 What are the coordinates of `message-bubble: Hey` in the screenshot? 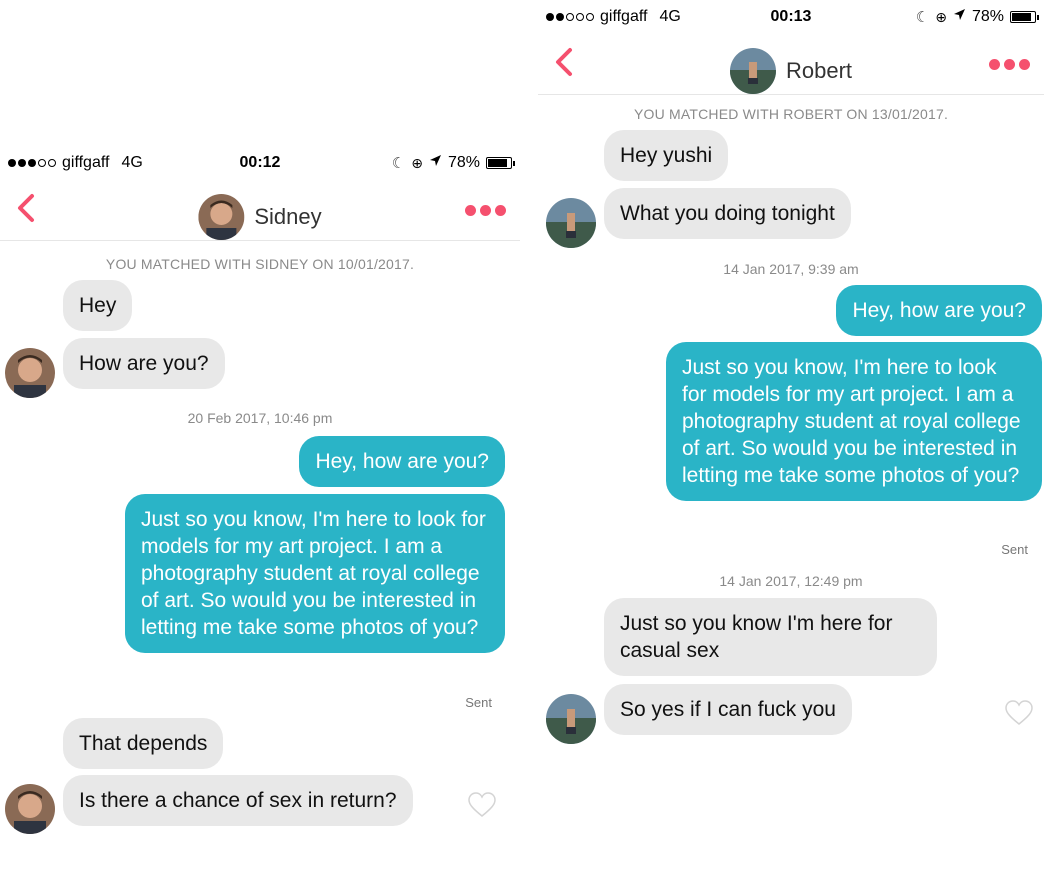 It's located at (98, 305).